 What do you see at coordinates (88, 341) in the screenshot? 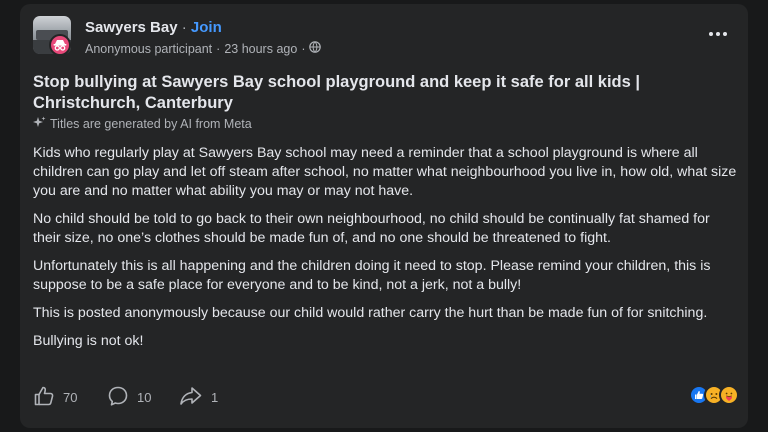
I see `post-paragraph: Bullying is not ok!` at bounding box center [88, 341].